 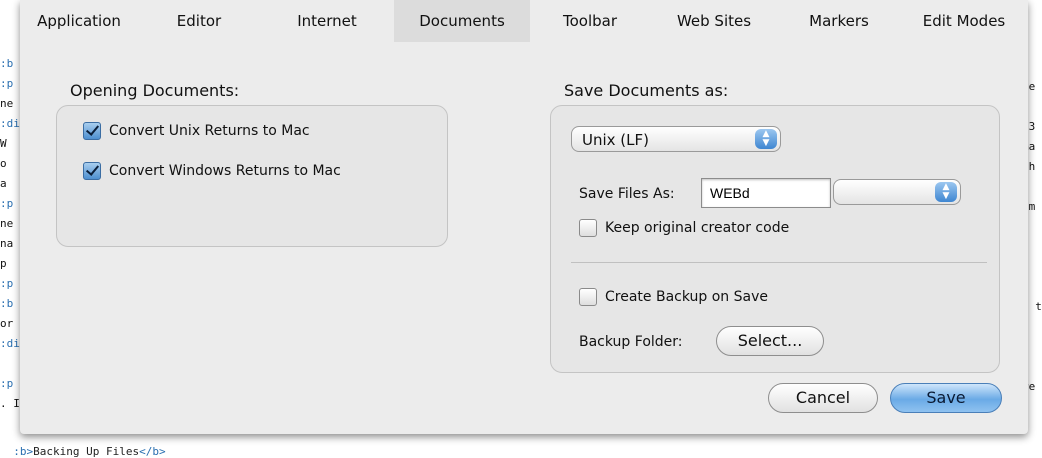 I want to click on cancel-button: Cancel, so click(x=823, y=398).